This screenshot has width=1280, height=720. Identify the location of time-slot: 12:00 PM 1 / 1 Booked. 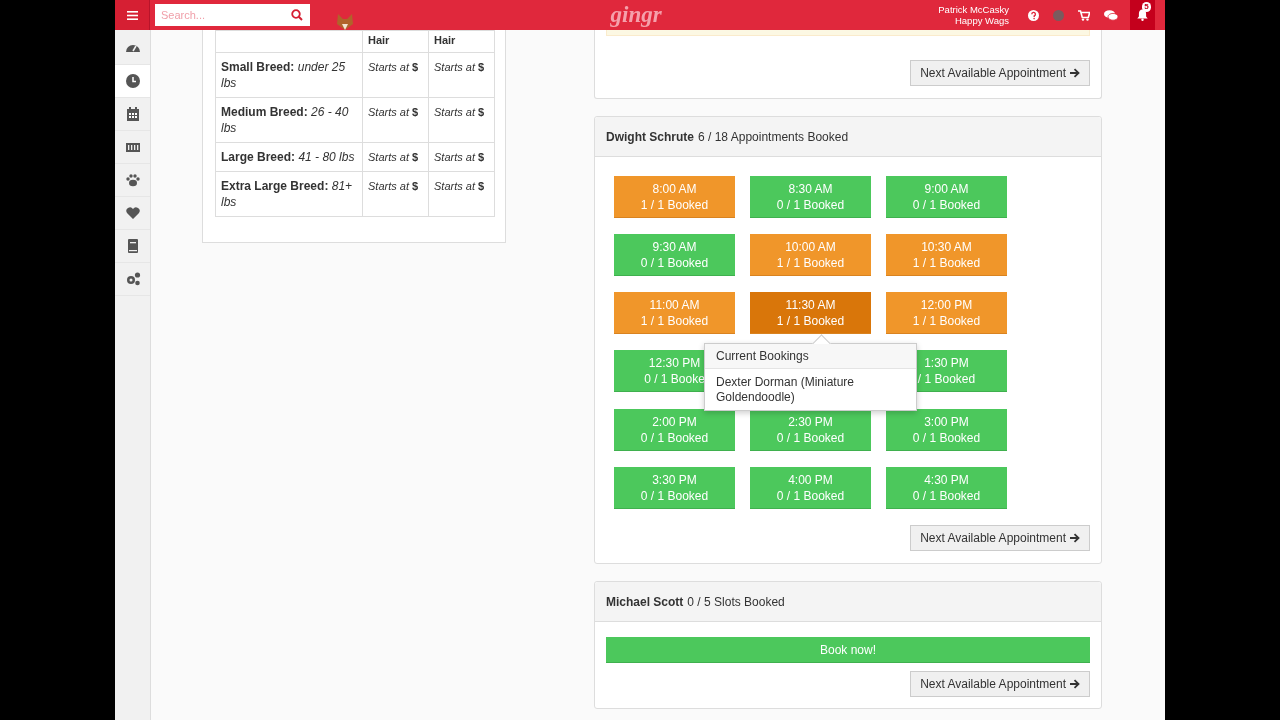
(946, 313).